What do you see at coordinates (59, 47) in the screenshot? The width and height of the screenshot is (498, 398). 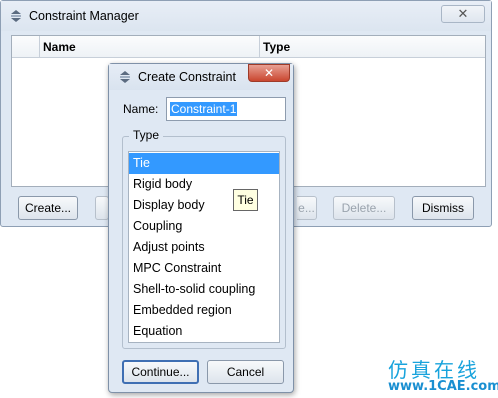 I see `column-header-name: Name` at bounding box center [59, 47].